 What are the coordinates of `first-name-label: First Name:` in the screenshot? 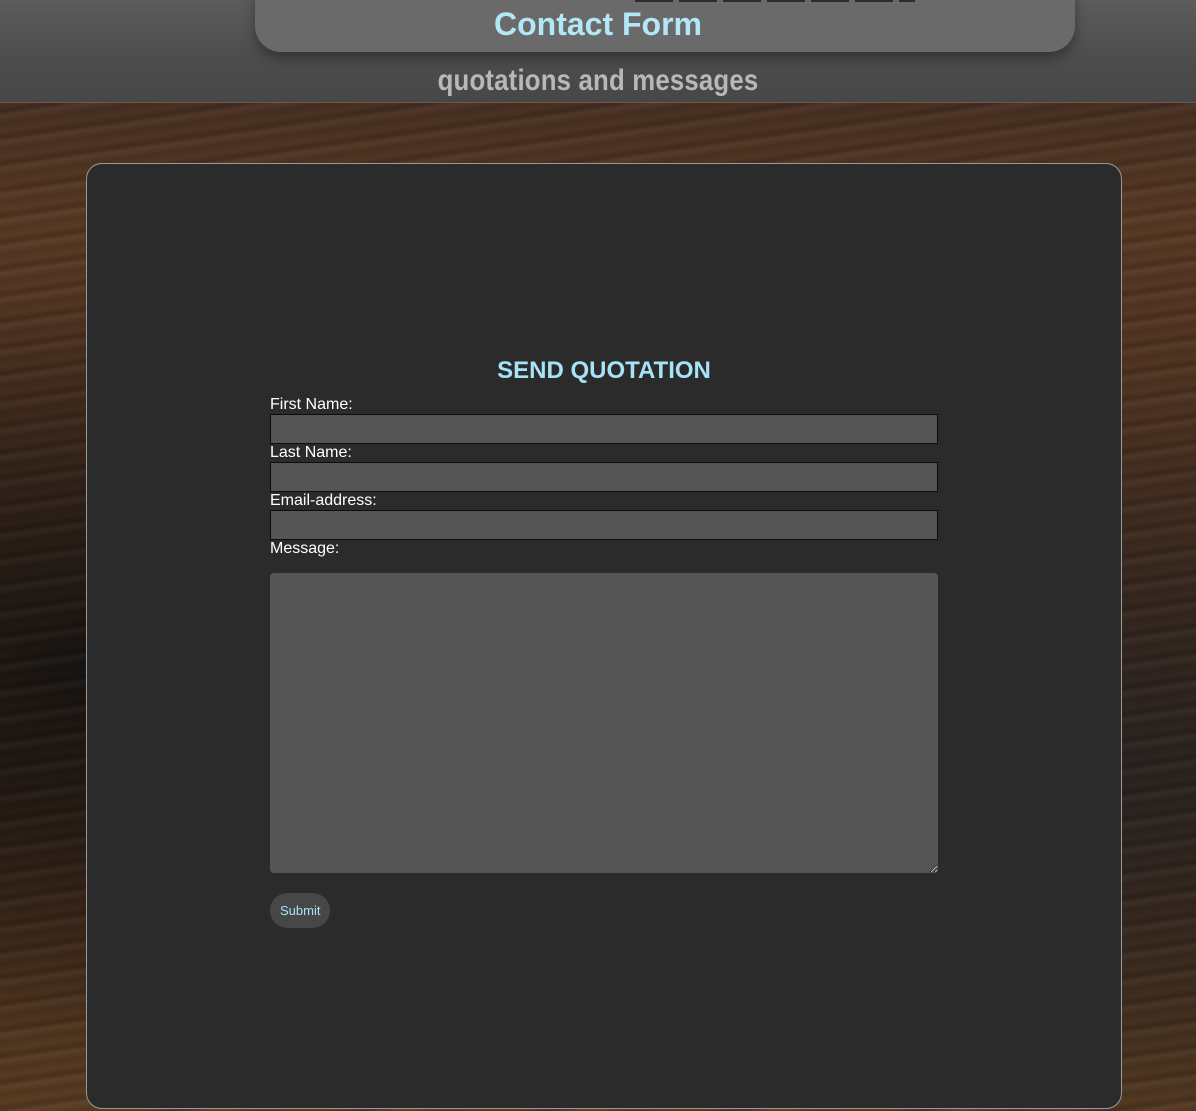 It's located at (311, 404).